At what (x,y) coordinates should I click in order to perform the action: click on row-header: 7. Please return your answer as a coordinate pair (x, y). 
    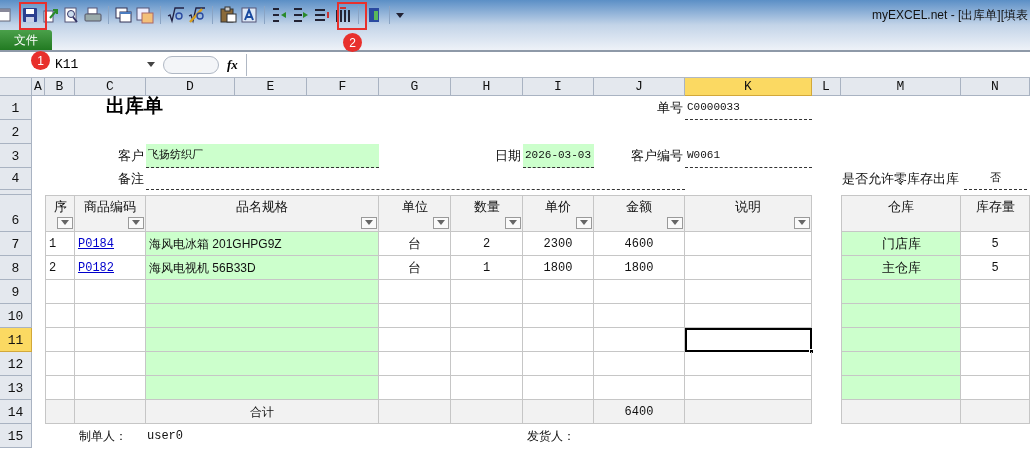
    Looking at the image, I should click on (16, 244).